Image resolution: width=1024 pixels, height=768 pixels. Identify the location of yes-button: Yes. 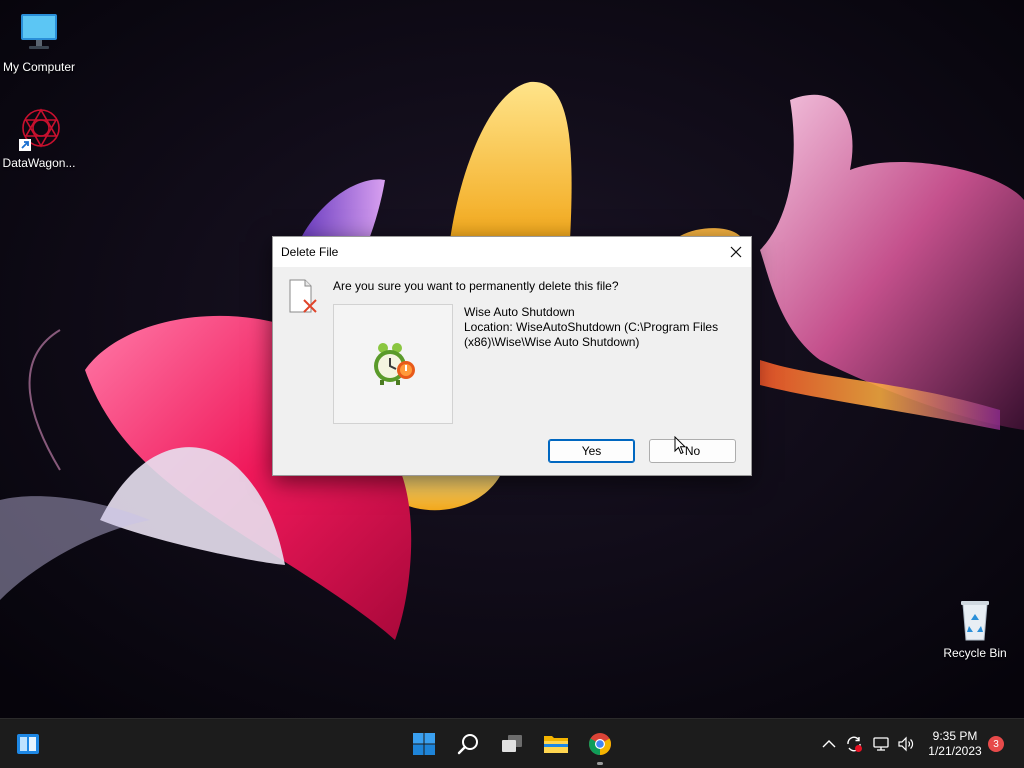
(591, 451).